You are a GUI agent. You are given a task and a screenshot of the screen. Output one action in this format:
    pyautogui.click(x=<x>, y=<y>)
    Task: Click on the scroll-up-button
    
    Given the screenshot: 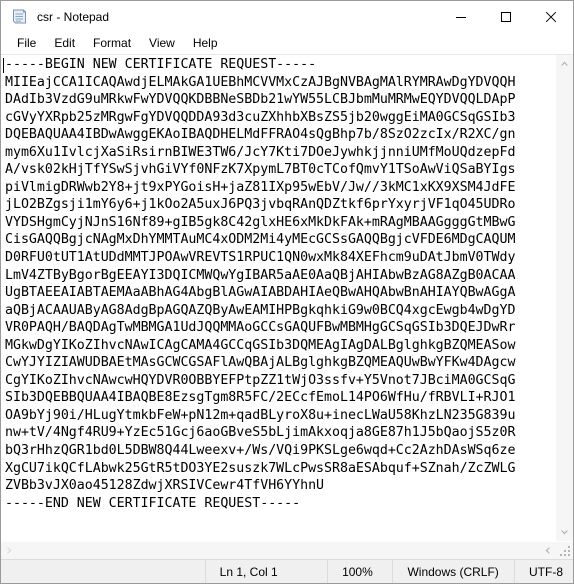 What is the action you would take?
    pyautogui.click(x=564, y=63)
    